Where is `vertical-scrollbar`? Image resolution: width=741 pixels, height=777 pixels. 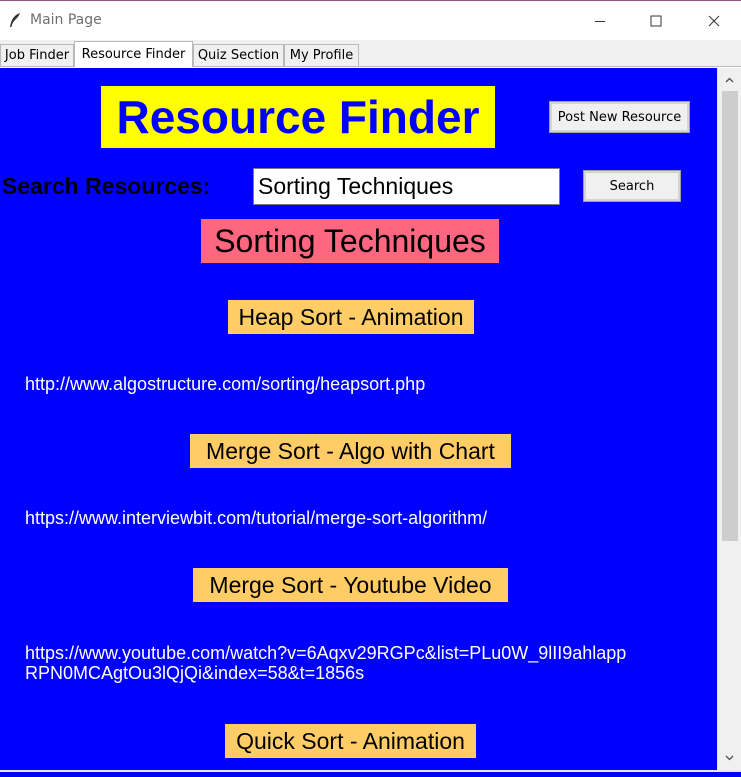 vertical-scrollbar is located at coordinates (729, 419).